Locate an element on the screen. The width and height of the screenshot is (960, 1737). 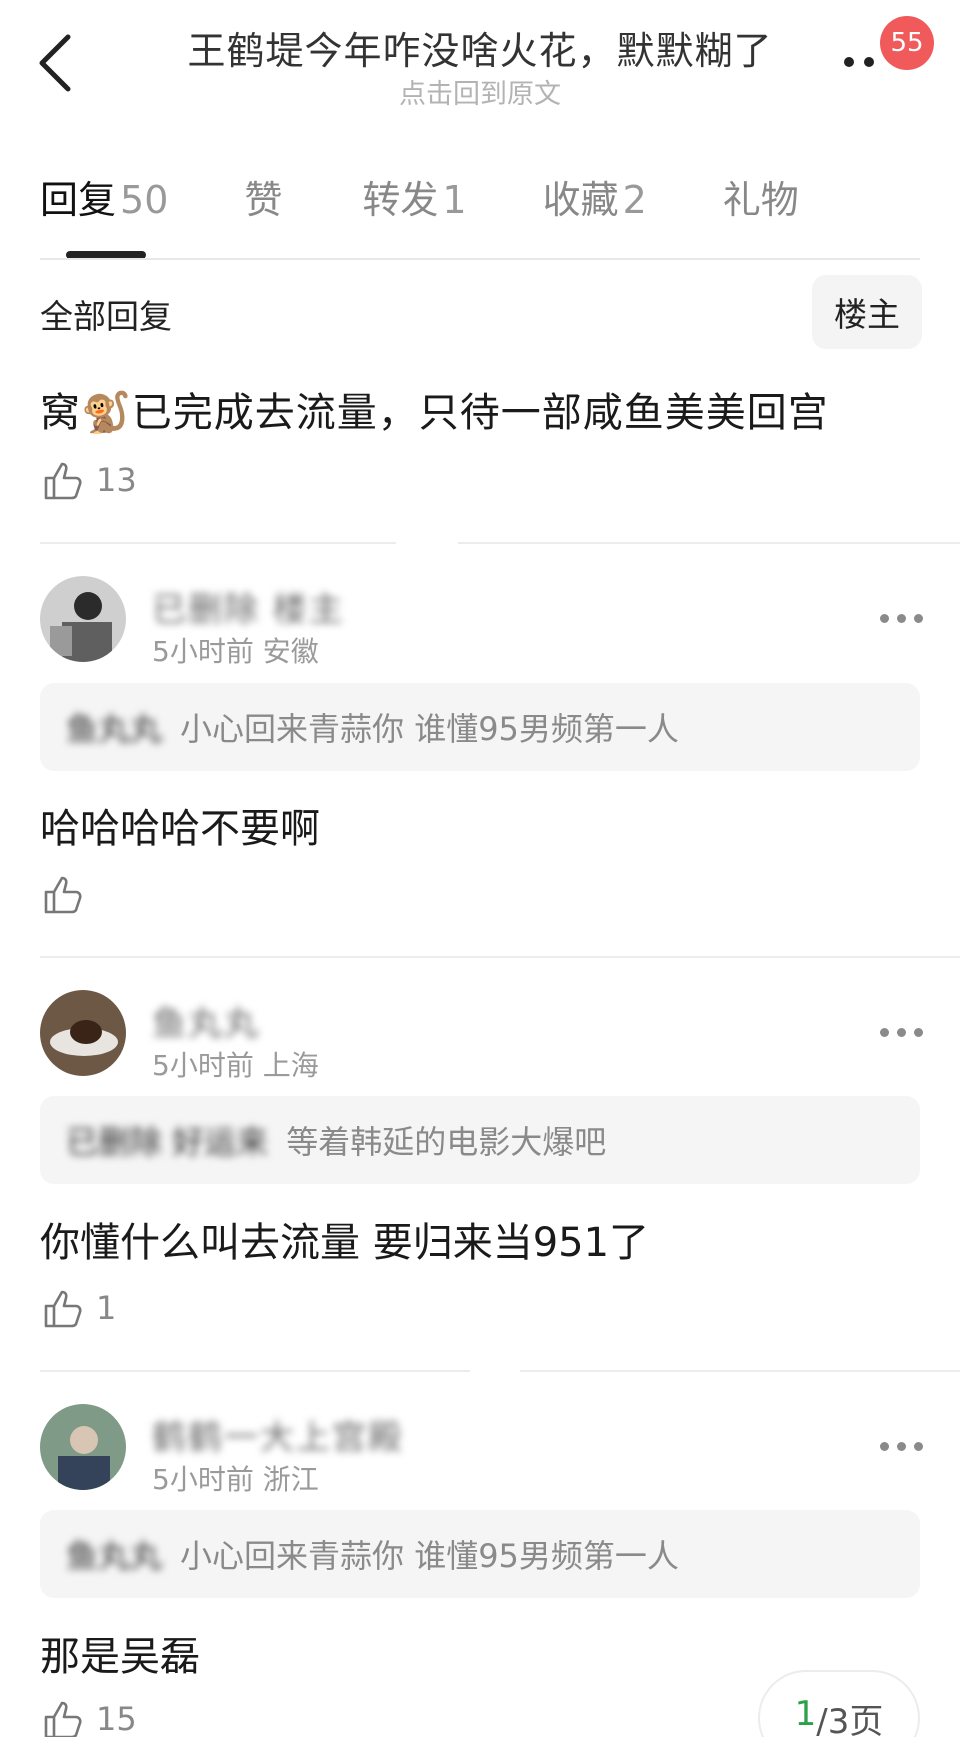
reply-text: 你懂什么叫去流量 要归来当951了 is located at coordinates (345, 1243).